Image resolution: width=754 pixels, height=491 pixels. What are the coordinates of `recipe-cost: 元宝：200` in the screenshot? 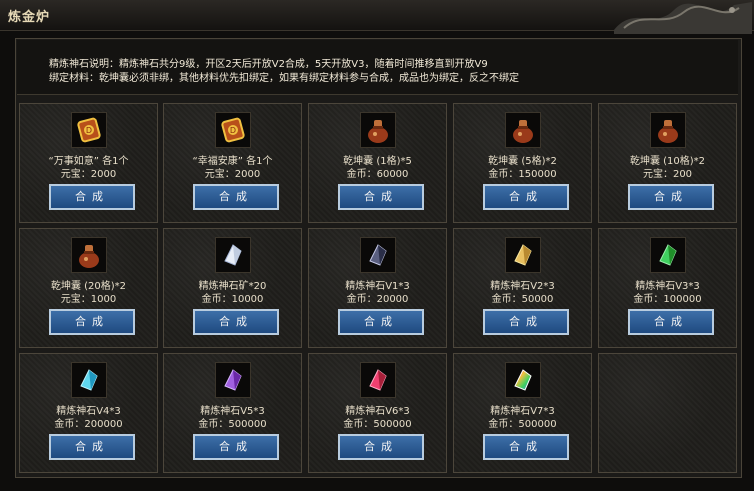 It's located at (667, 174).